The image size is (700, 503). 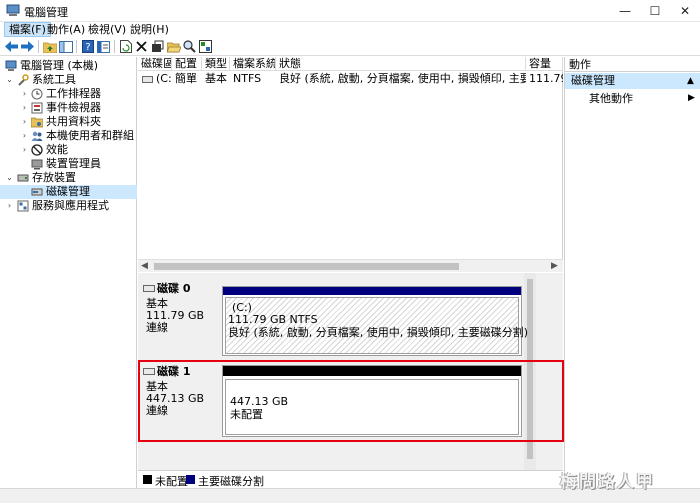 I want to click on actions-more: 其他動作 ▶, so click(x=632, y=98).